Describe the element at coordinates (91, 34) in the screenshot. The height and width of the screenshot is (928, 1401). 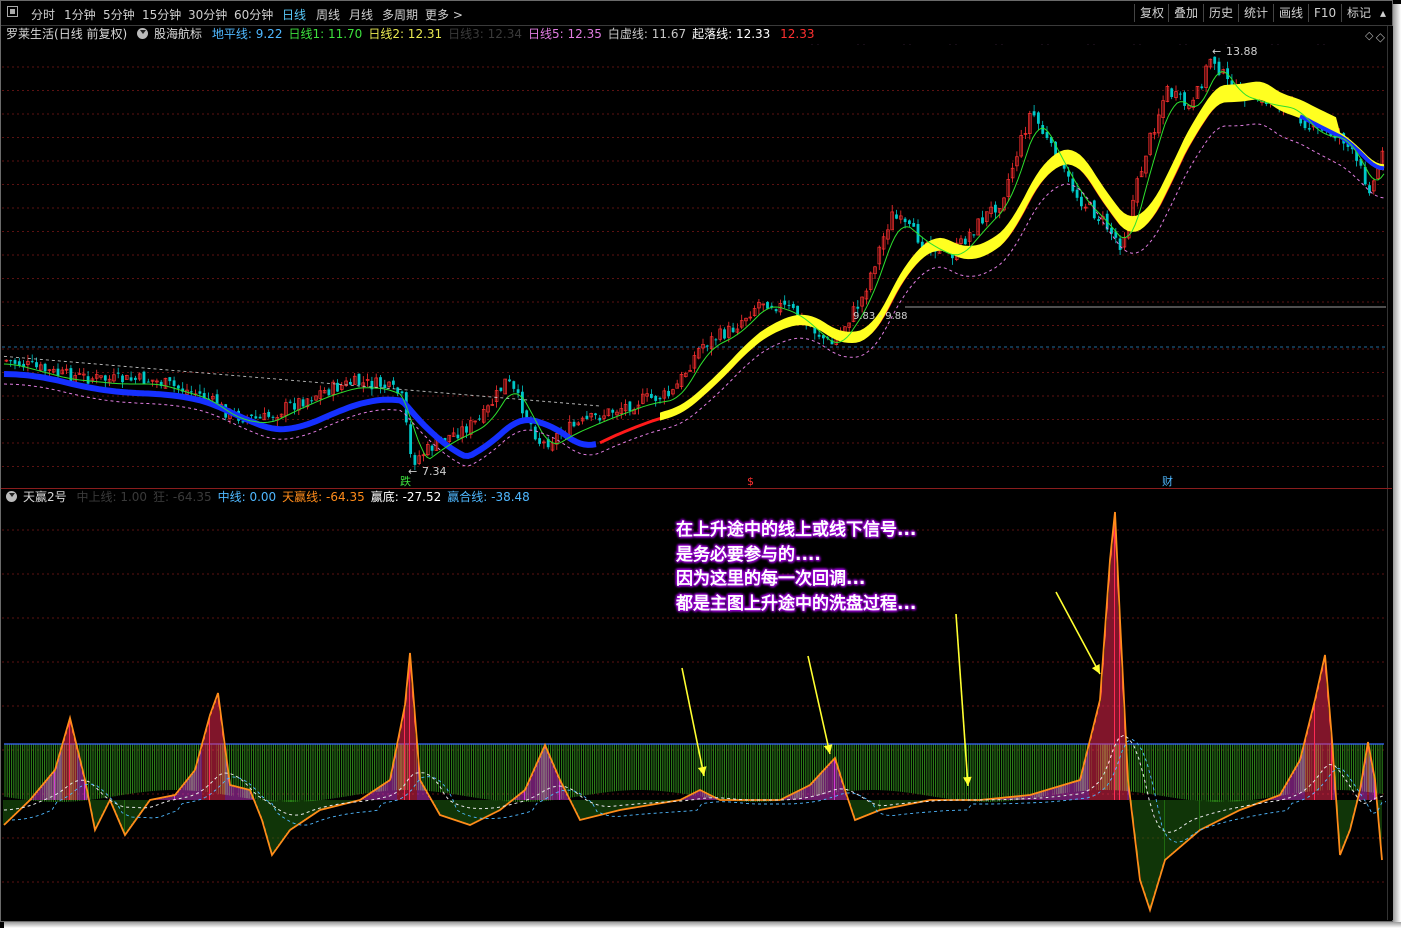
I see `chart-mode: (日线 前复权)` at that location.